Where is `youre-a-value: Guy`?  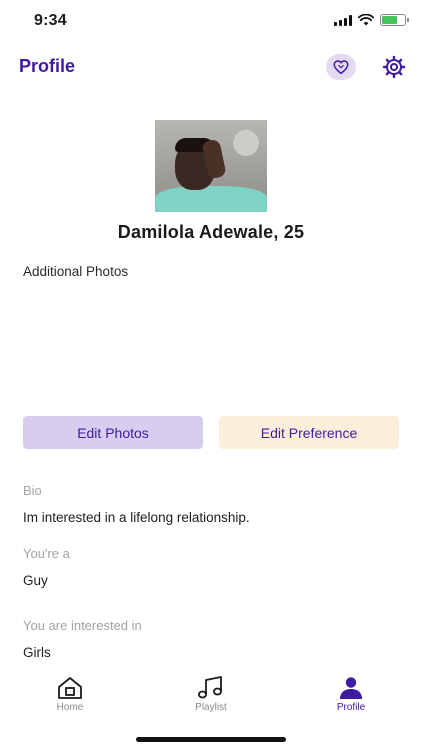
youre-a-value: Guy is located at coordinates (35, 580).